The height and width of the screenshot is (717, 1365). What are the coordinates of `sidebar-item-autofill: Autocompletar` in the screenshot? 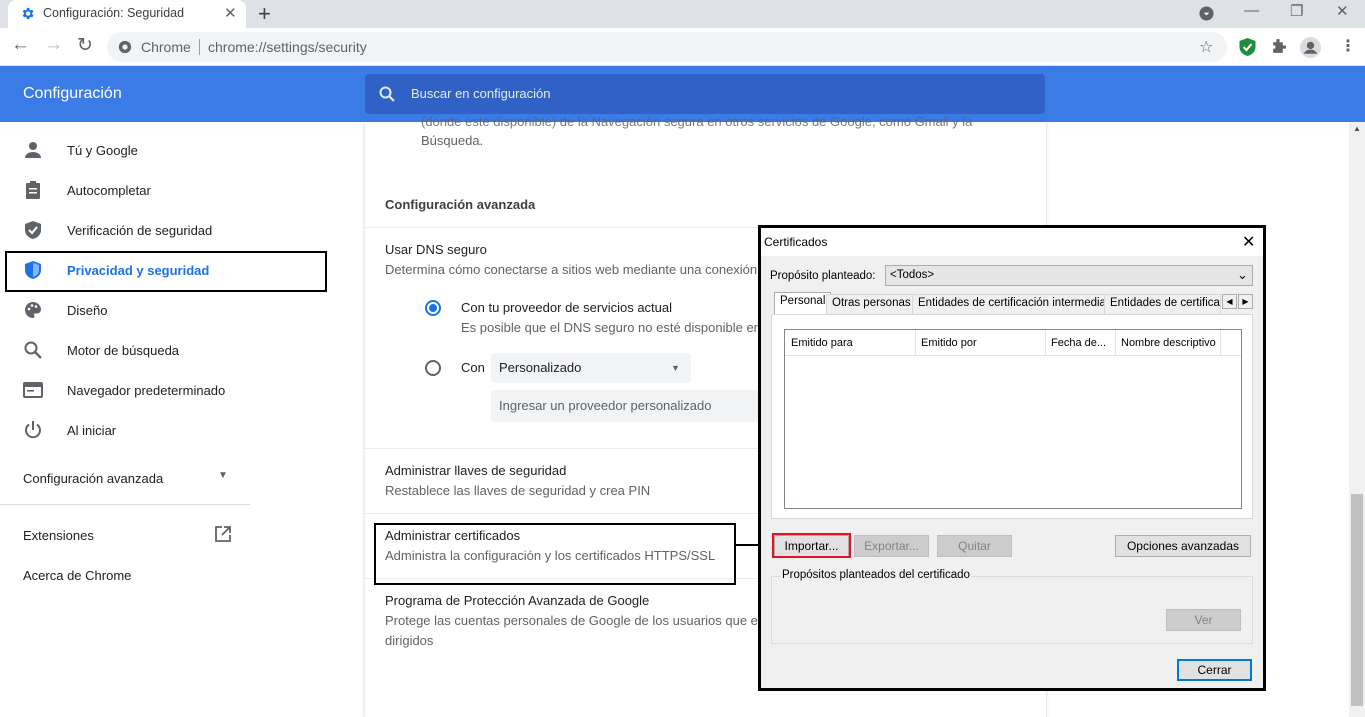 It's located at (125, 190).